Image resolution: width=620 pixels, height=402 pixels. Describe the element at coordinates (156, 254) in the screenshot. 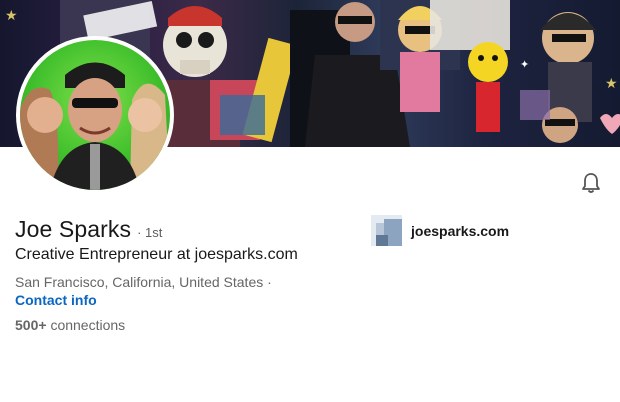

I see `profile-headline: Creative Entrepreneur at joesparks.com` at that location.